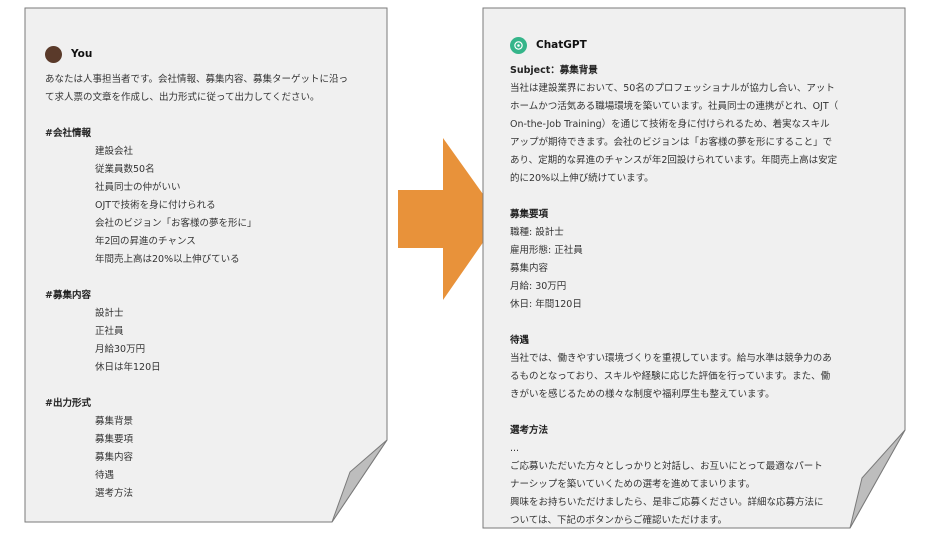  What do you see at coordinates (538, 286) in the screenshot?
I see `requirement-item: 月給: 30万円` at bounding box center [538, 286].